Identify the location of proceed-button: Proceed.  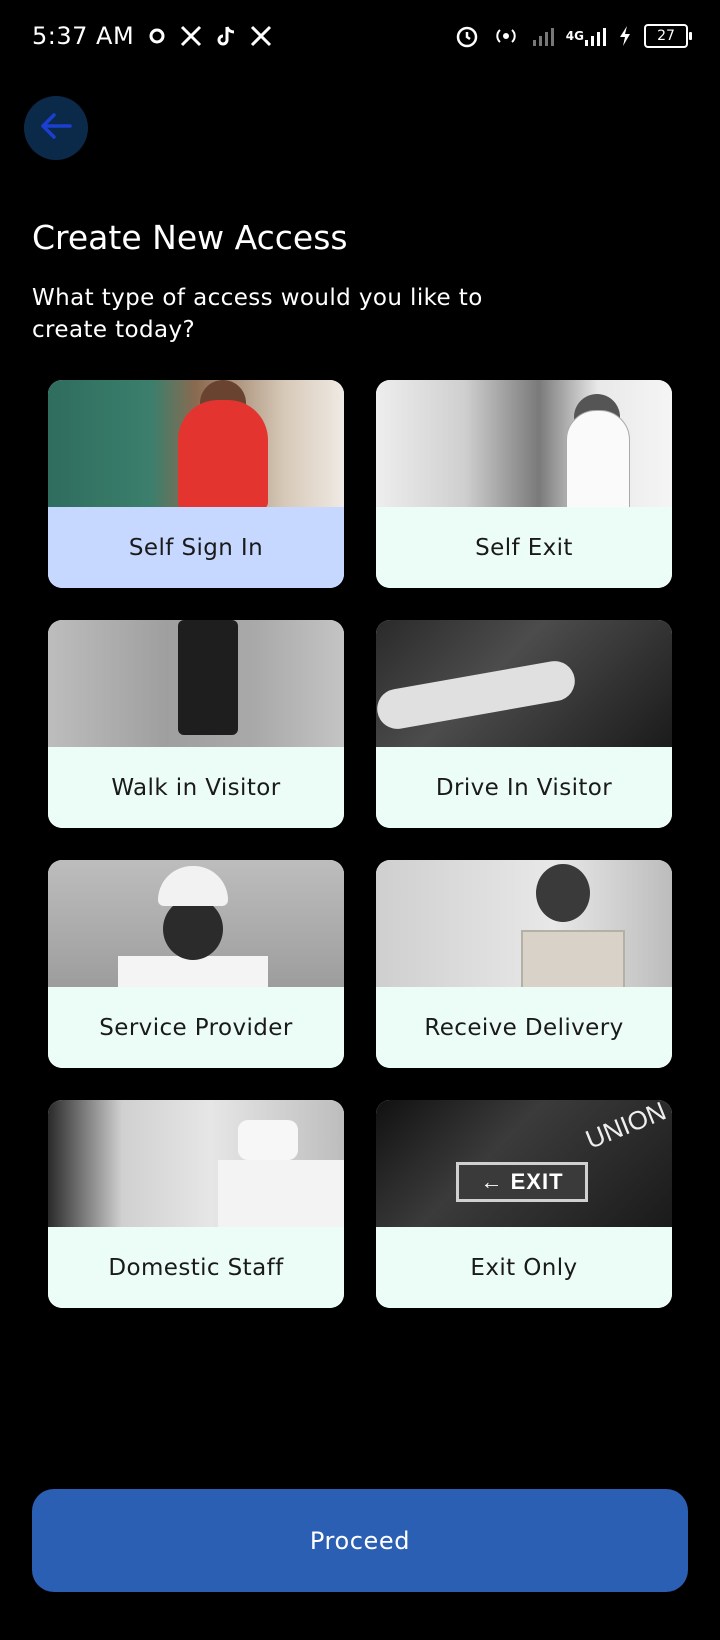
(360, 1540).